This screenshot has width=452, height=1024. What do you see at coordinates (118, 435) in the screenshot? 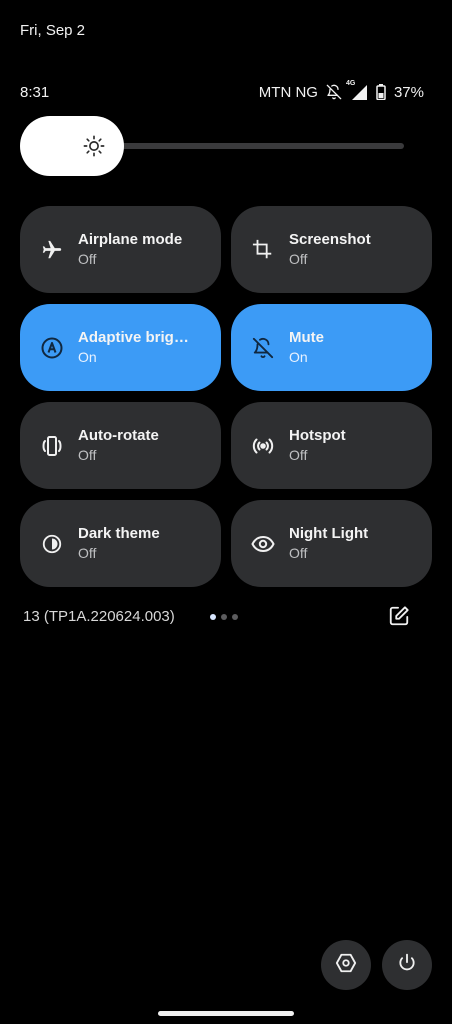
I see `tile-label: Auto-rotate` at bounding box center [118, 435].